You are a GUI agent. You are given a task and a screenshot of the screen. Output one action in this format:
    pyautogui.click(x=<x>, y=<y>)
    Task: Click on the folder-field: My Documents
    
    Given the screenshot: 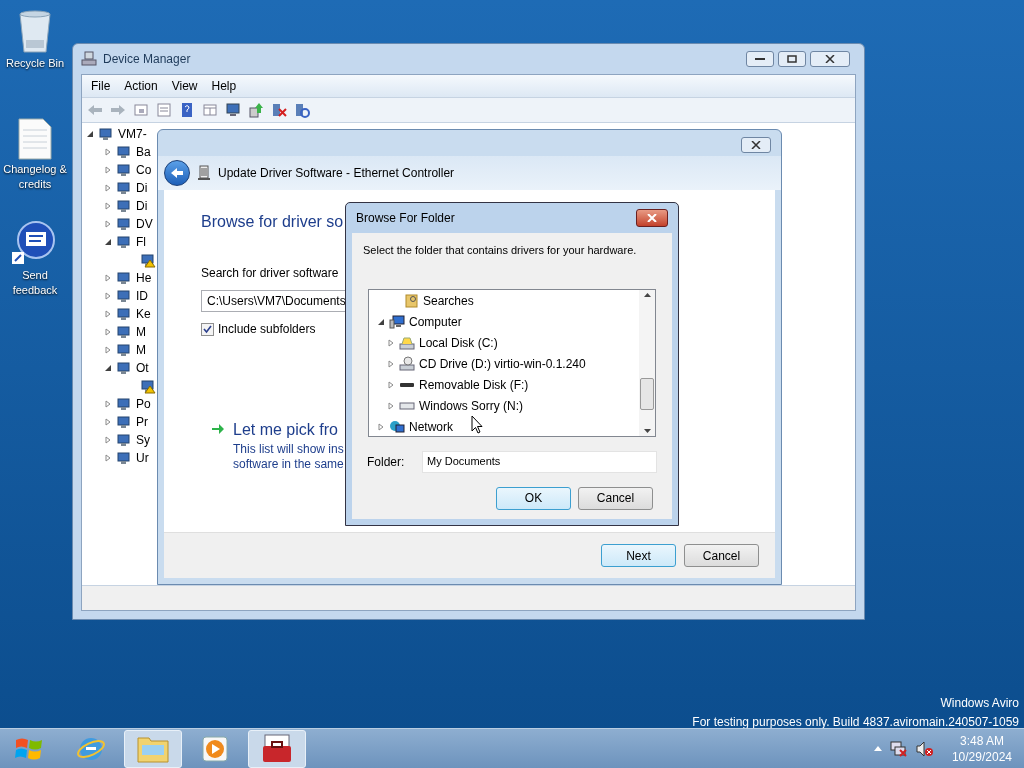 What is the action you would take?
    pyautogui.click(x=539, y=461)
    